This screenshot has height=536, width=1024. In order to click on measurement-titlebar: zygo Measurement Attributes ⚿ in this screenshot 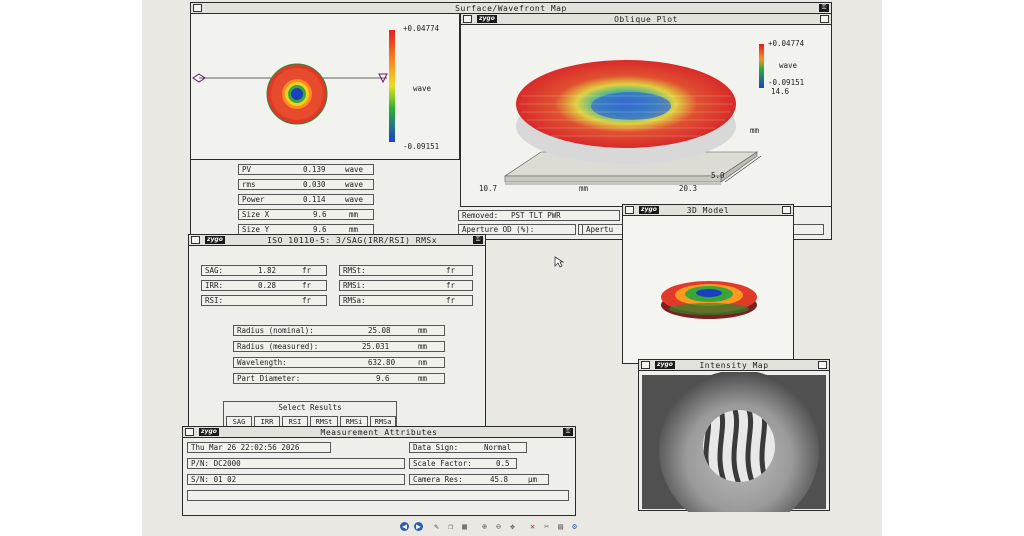, I will do `click(379, 432)`.